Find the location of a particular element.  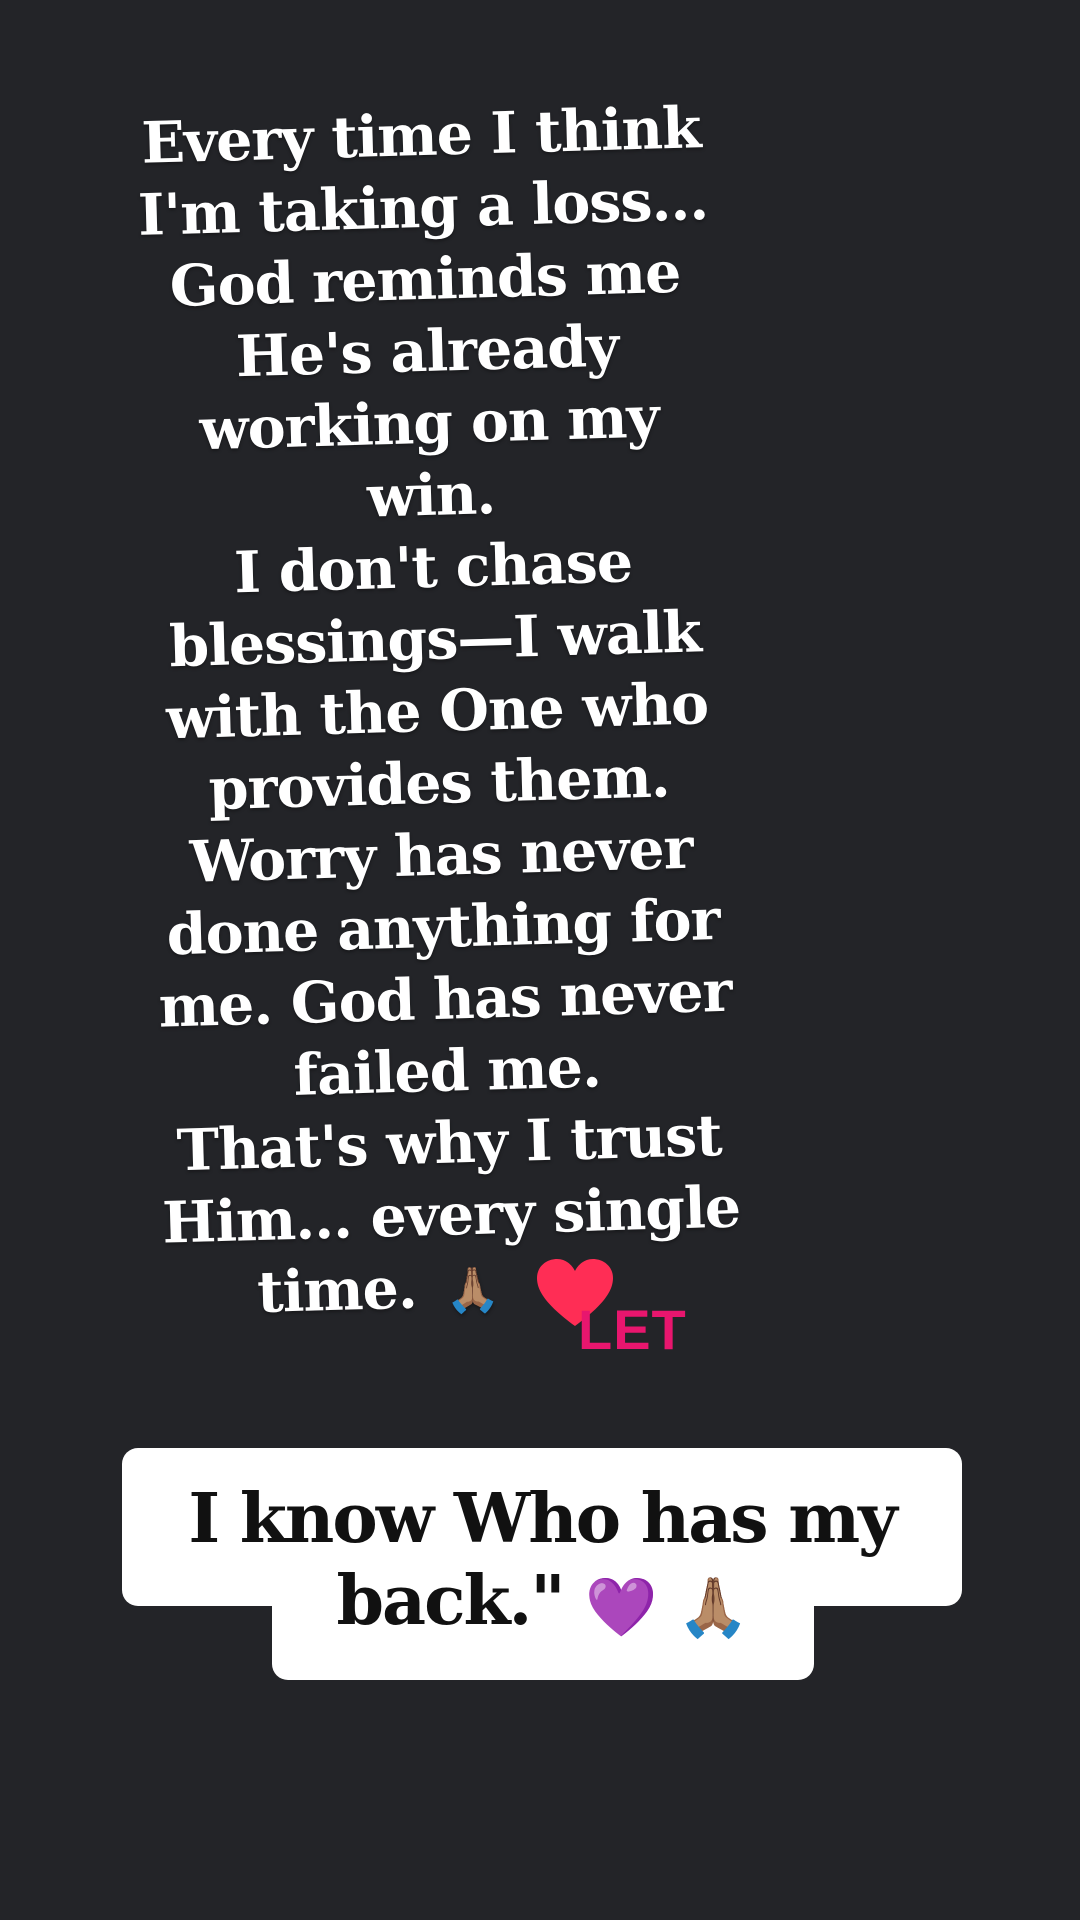

purple-heart-icon: 💜 is located at coordinates (621, 1606).